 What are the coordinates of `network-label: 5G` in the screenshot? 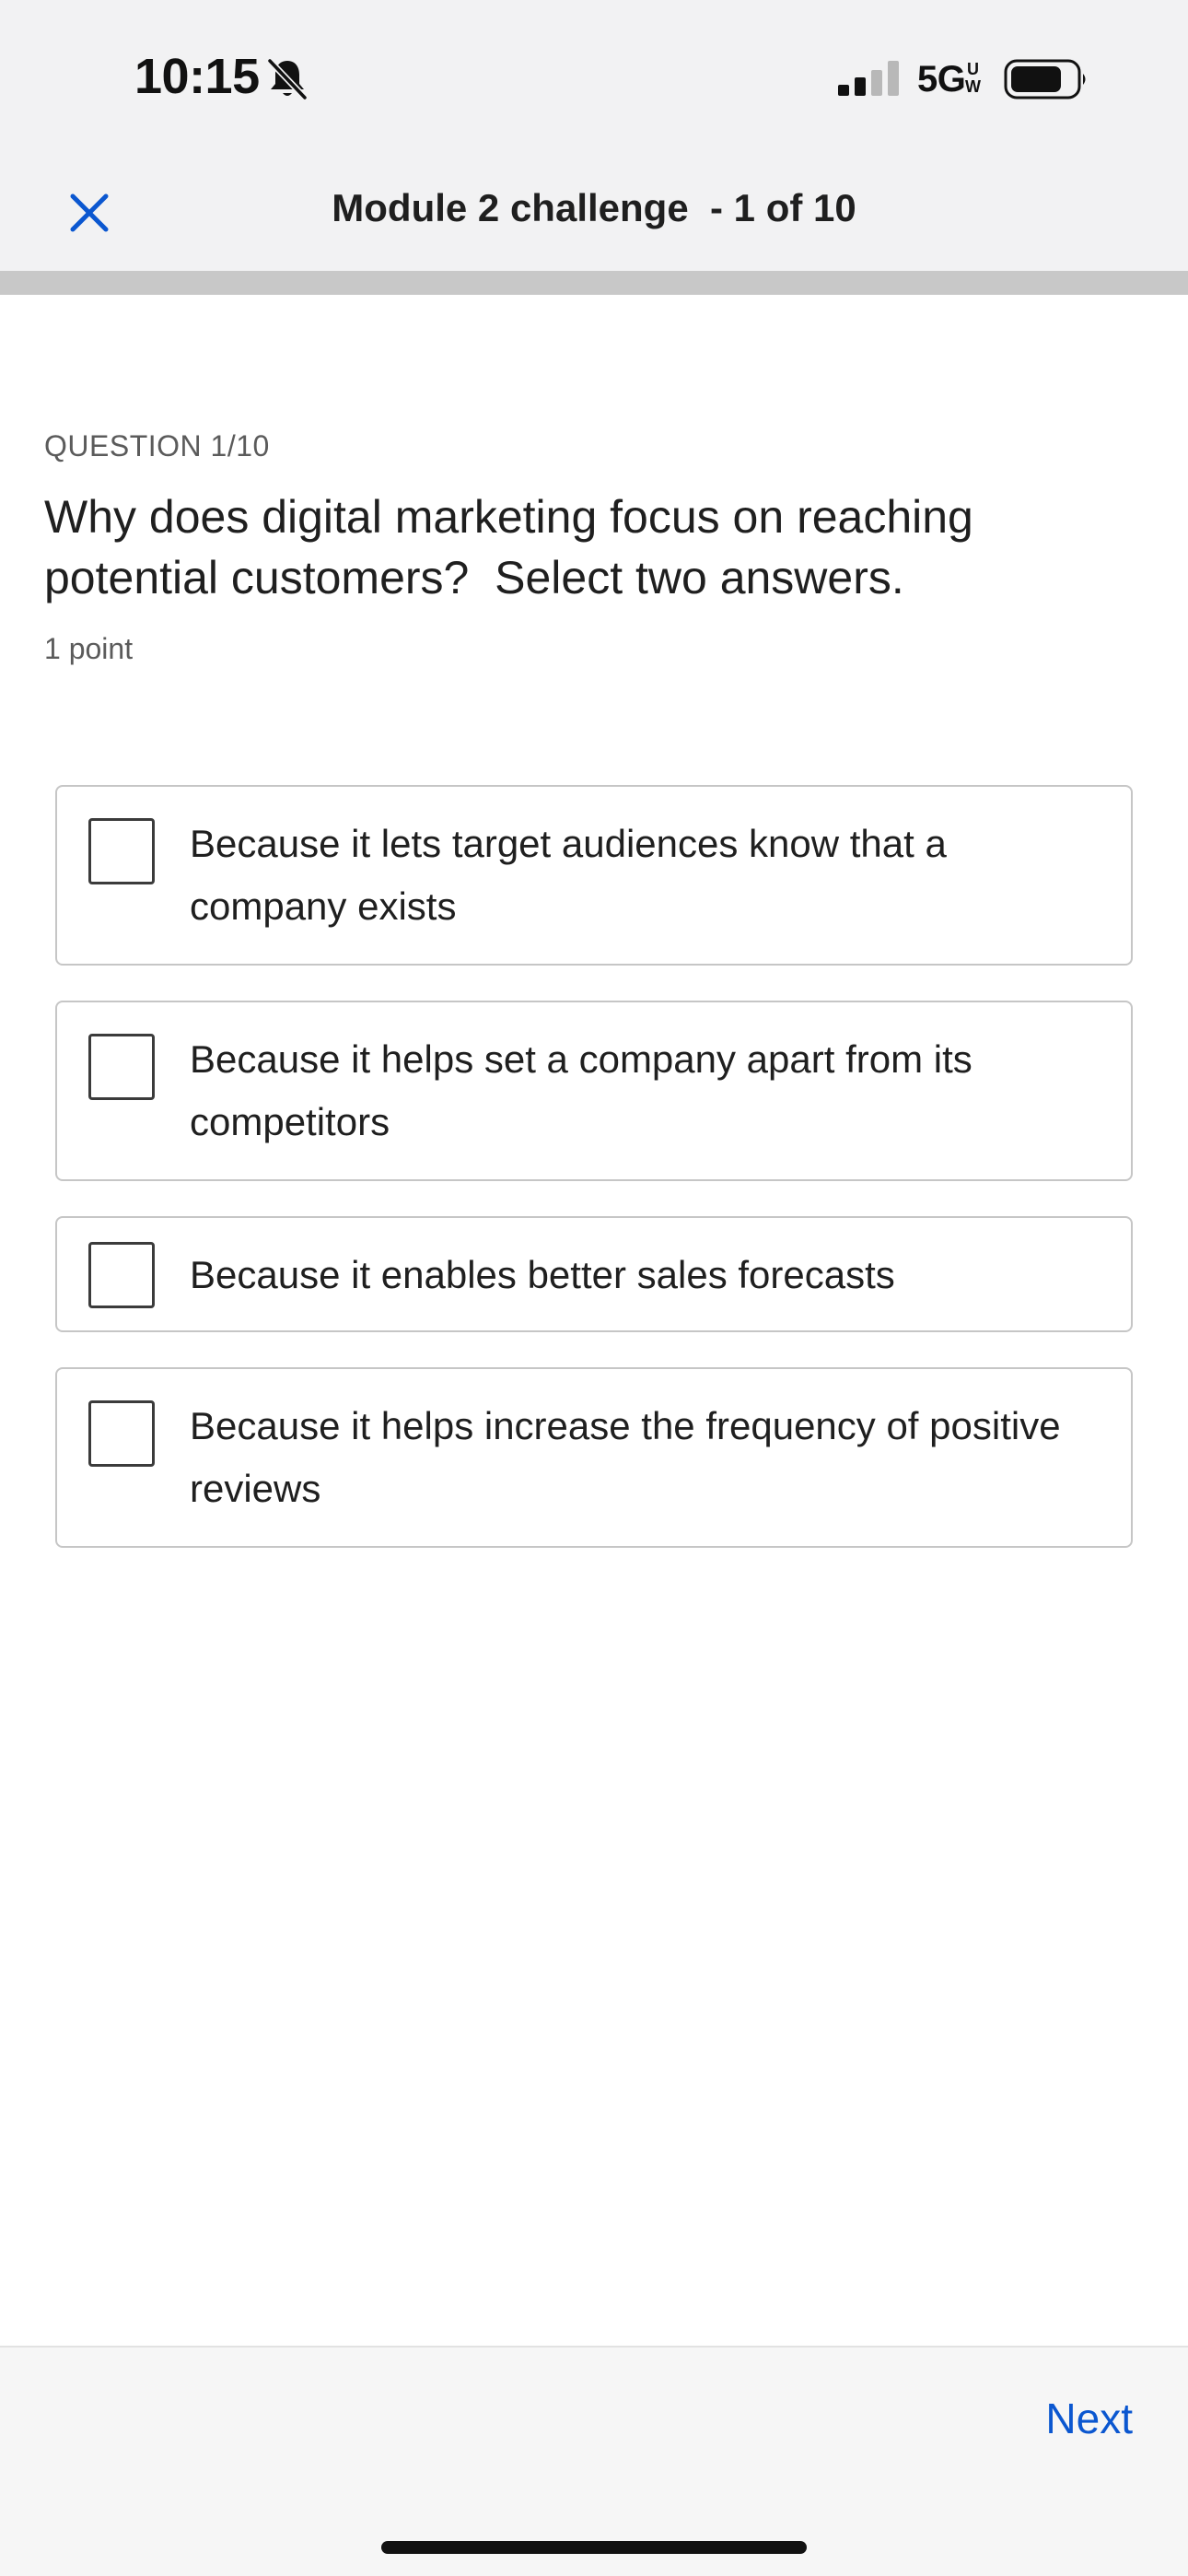 It's located at (941, 79).